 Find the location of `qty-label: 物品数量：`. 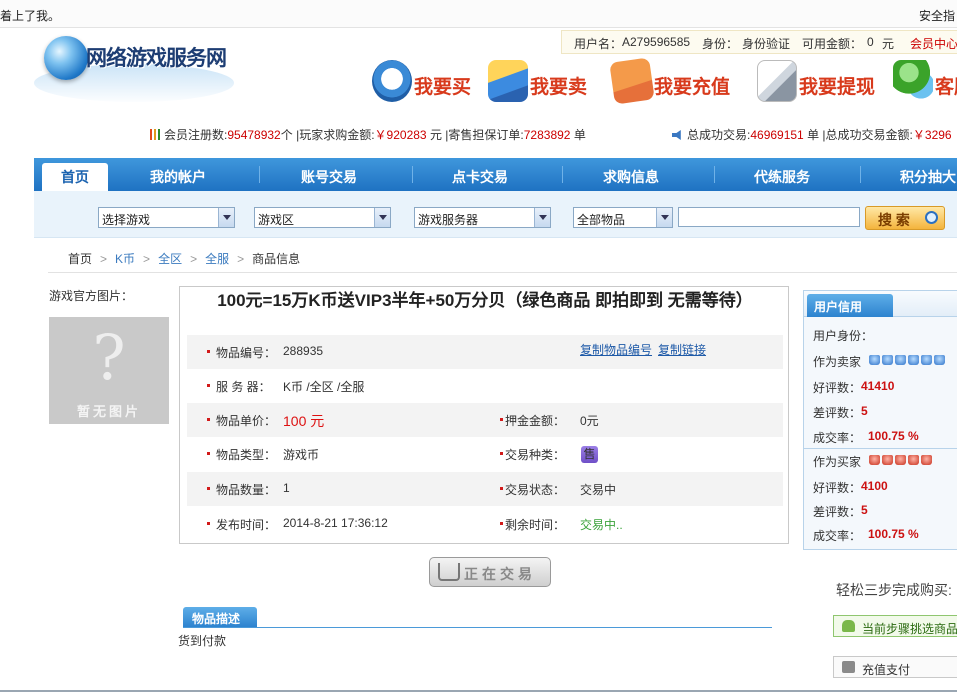

qty-label: 物品数量： is located at coordinates (246, 490).